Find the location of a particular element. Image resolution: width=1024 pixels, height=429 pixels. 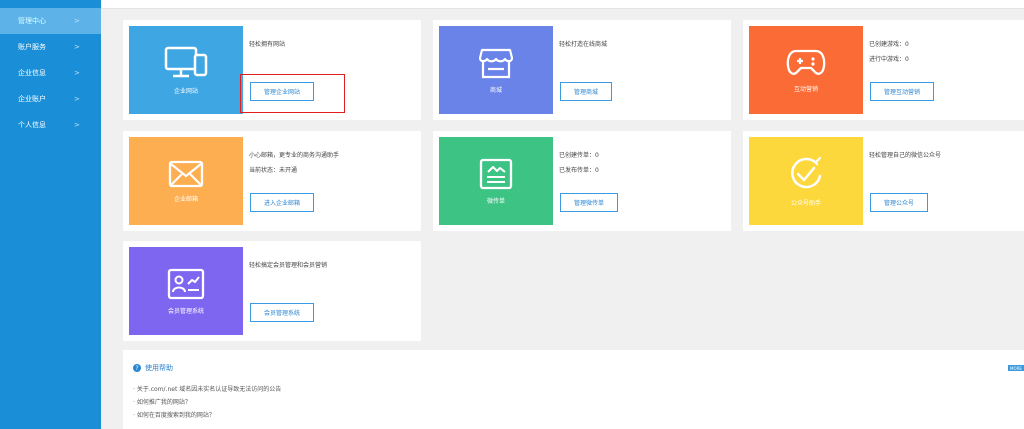

description-line: 当前状态：未开通 is located at coordinates (273, 170).